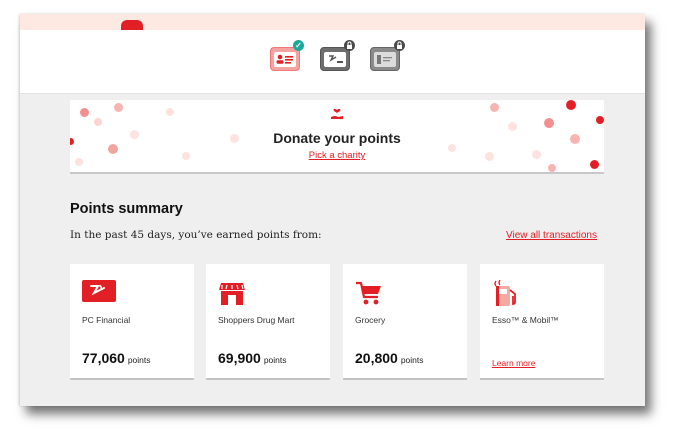 The image size is (687, 446). I want to click on points-summary-title: Points summary, so click(126, 209).